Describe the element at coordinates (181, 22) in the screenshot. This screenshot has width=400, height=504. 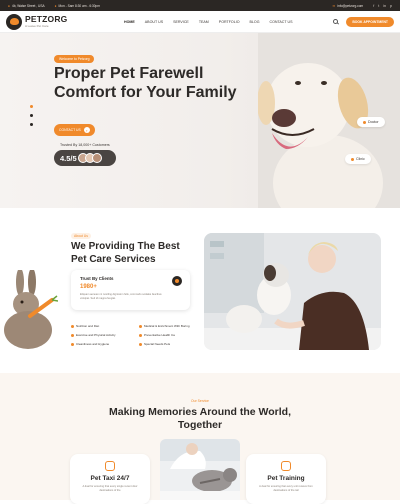
I see `nav-service: SERVICE` at that location.